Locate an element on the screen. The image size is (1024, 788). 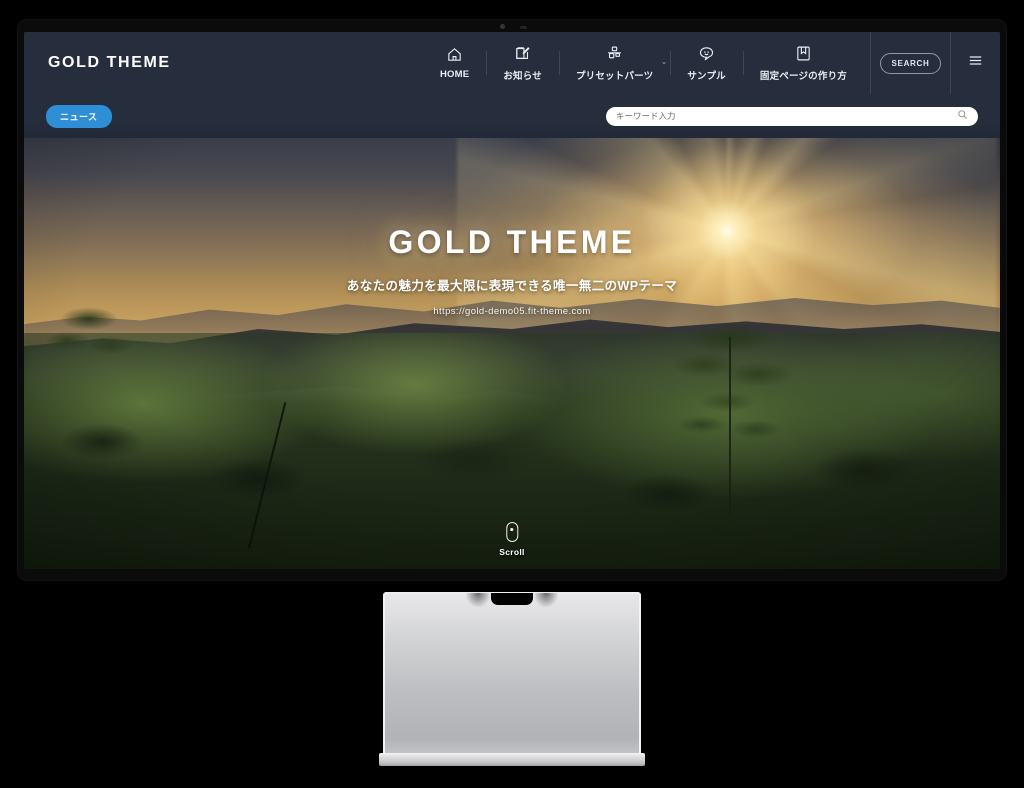
nav-item-news: お知らせ is located at coordinates (522, 63).